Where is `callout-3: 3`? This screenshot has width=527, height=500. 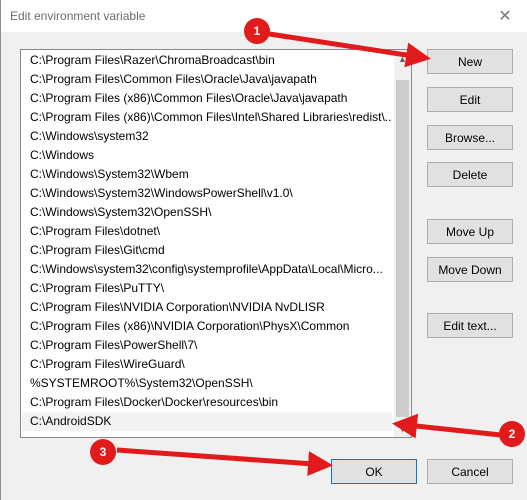
callout-3: 3 is located at coordinates (103, 452).